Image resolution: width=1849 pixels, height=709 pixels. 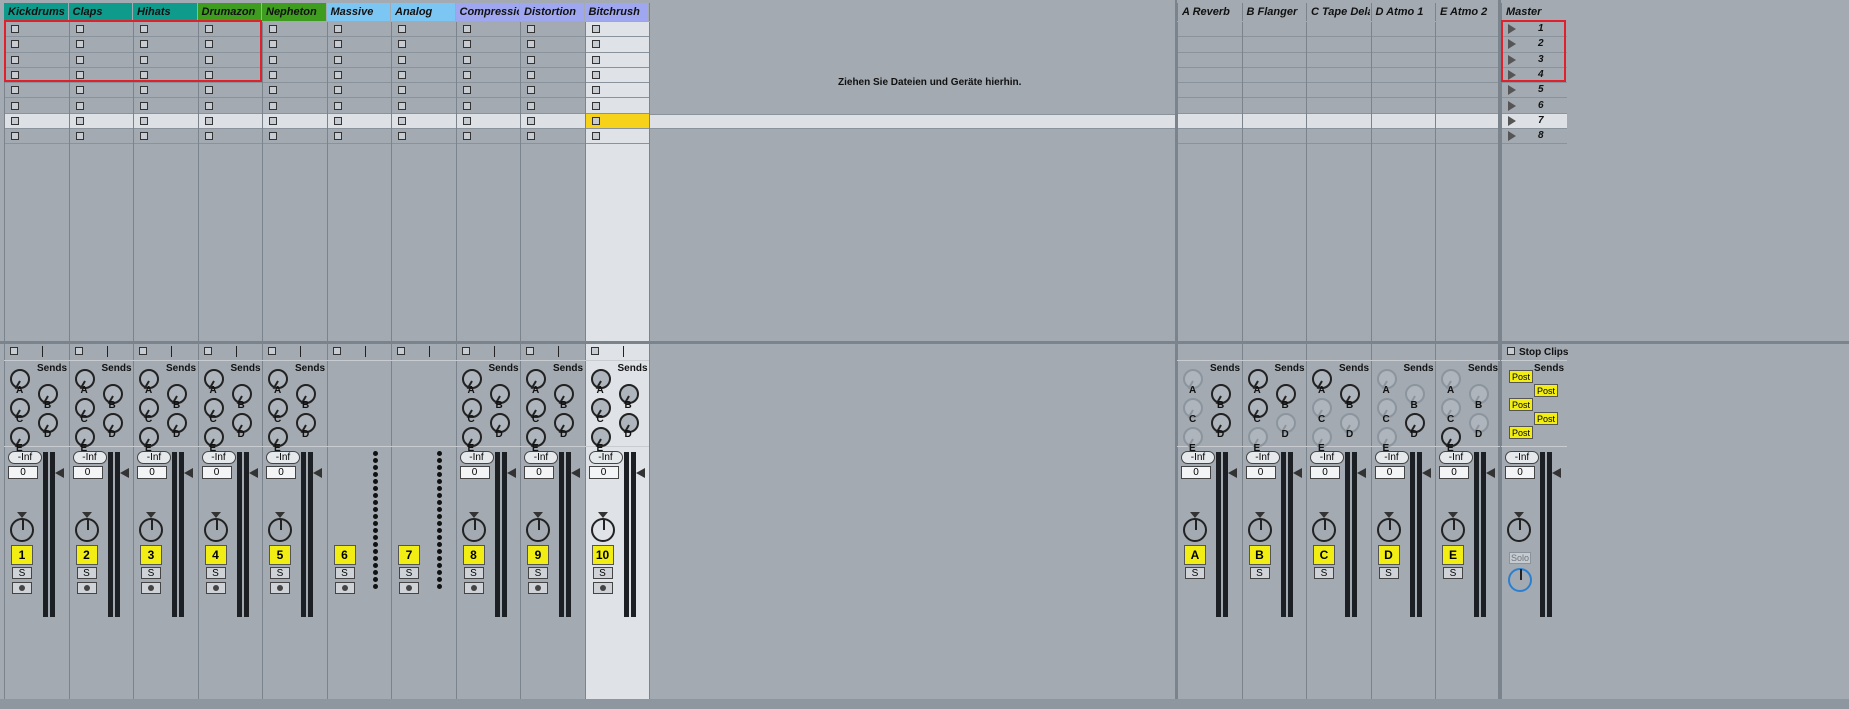 What do you see at coordinates (1533, 12) in the screenshot?
I see `master-header: Master` at bounding box center [1533, 12].